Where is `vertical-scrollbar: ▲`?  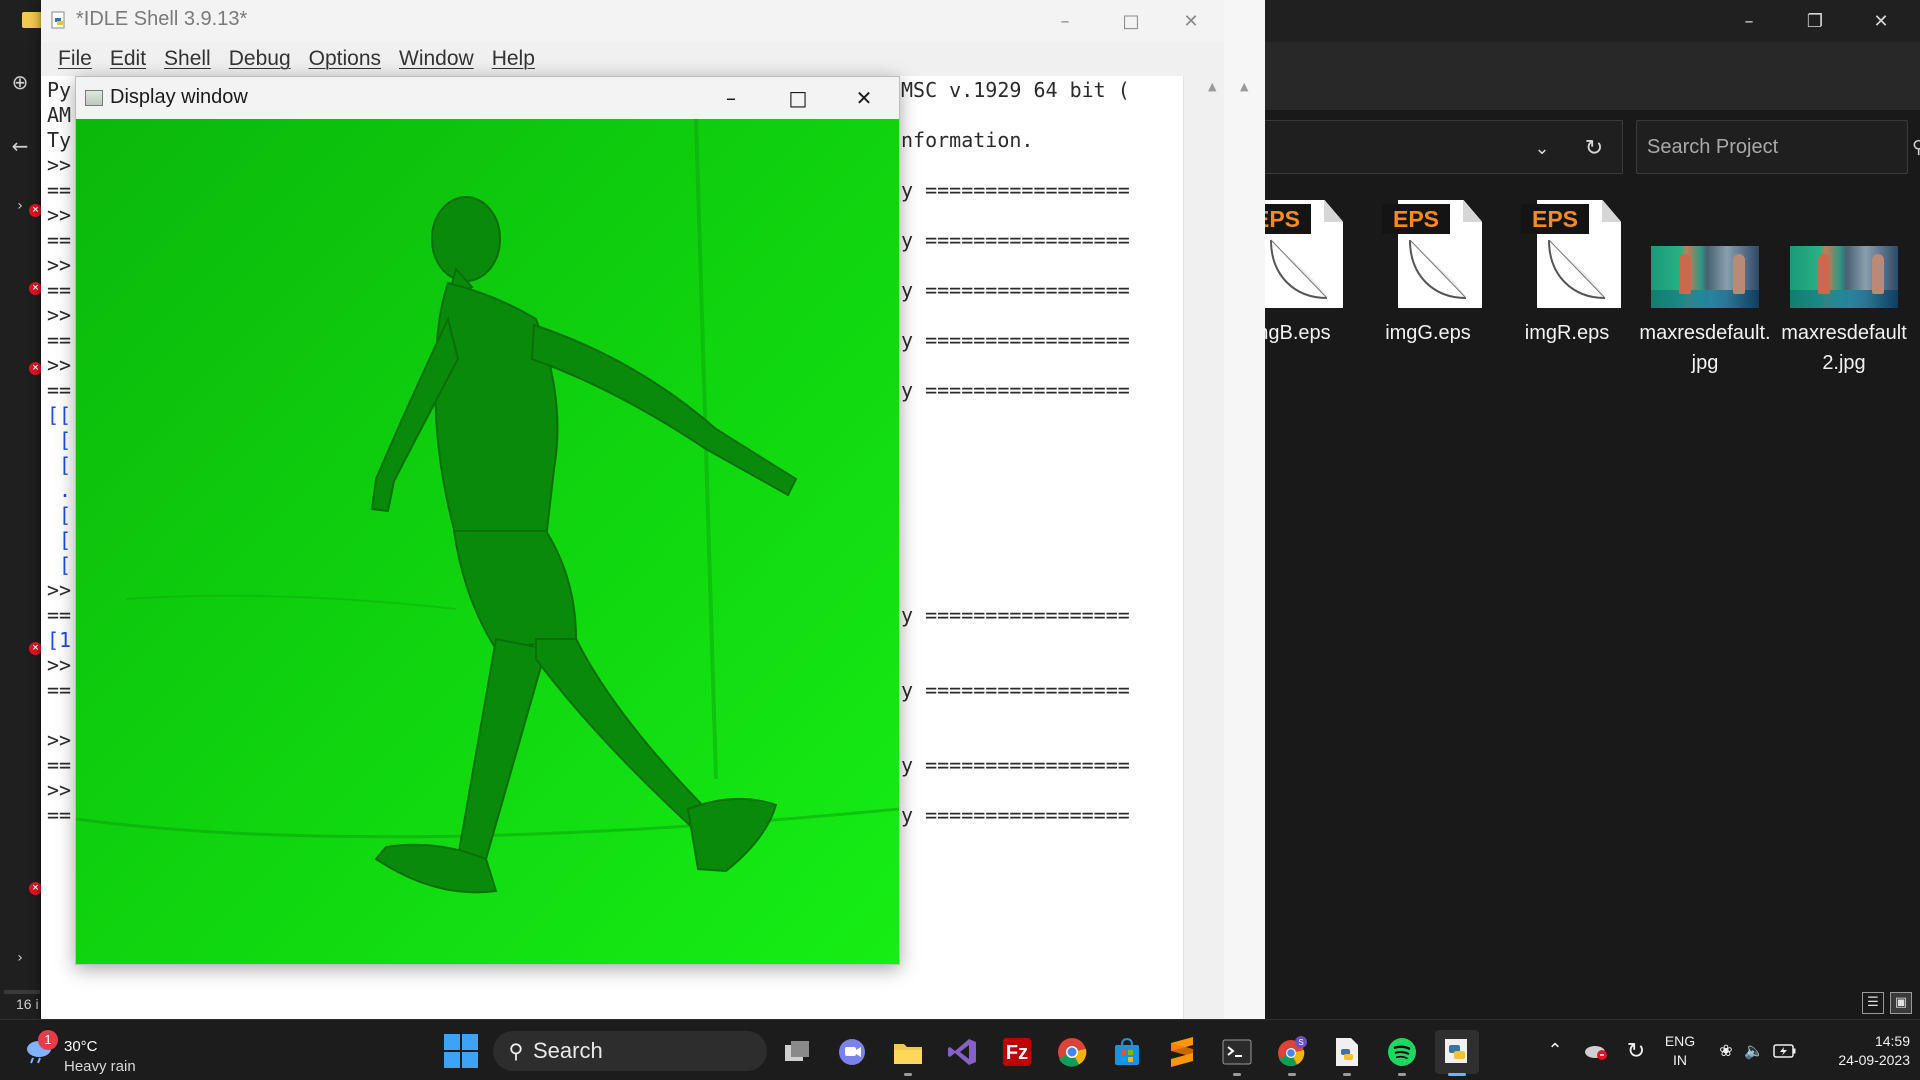
vertical-scrollbar: ▲ is located at coordinates (1203, 547).